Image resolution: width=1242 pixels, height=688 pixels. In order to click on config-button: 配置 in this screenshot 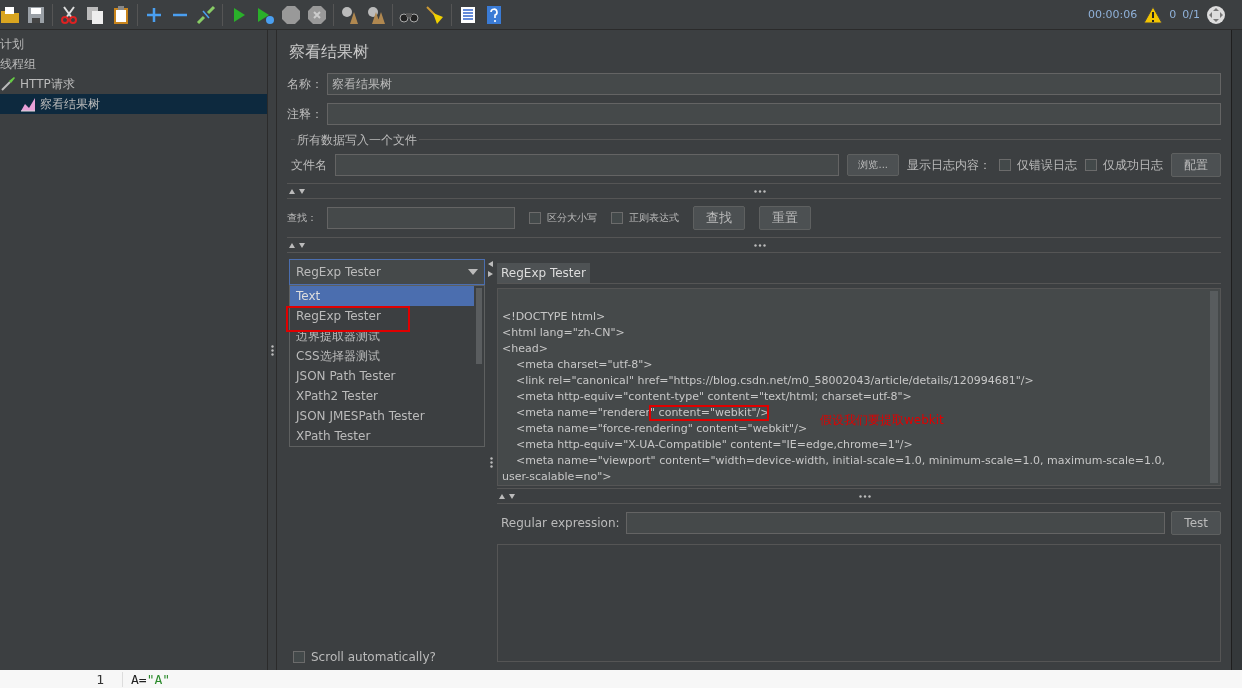, I will do `click(1196, 165)`.